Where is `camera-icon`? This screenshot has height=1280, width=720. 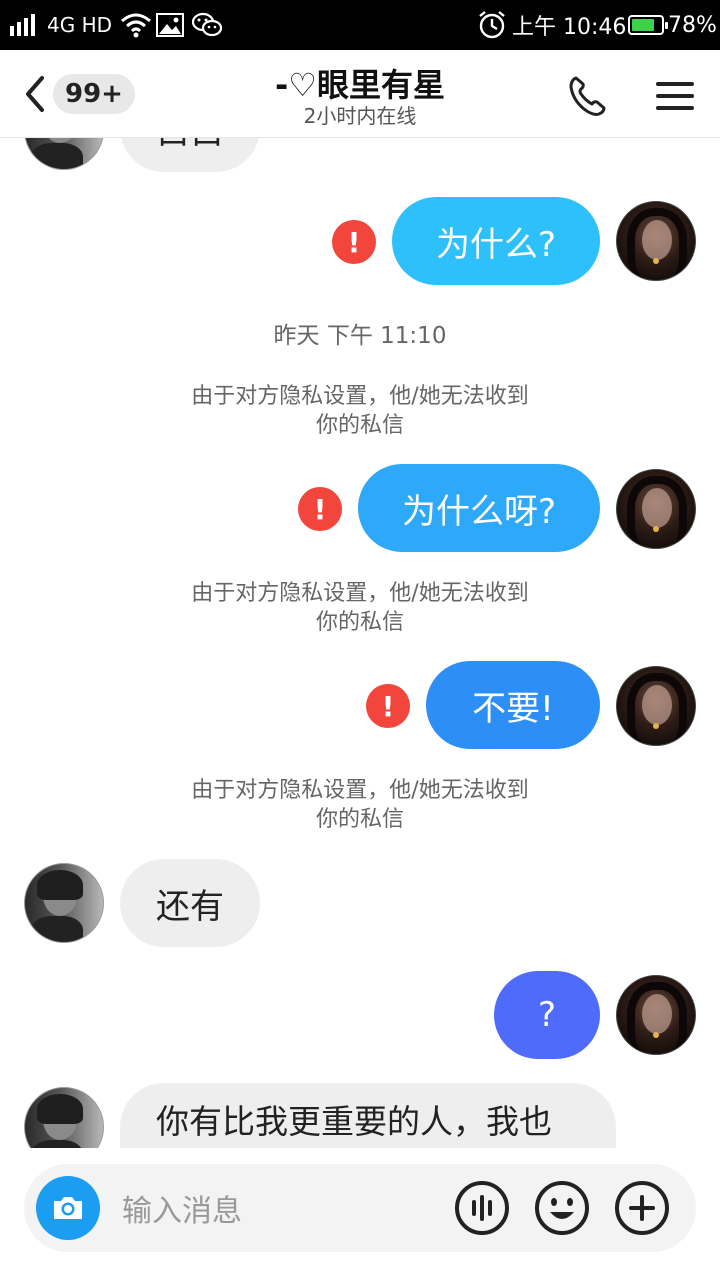 camera-icon is located at coordinates (68, 1208).